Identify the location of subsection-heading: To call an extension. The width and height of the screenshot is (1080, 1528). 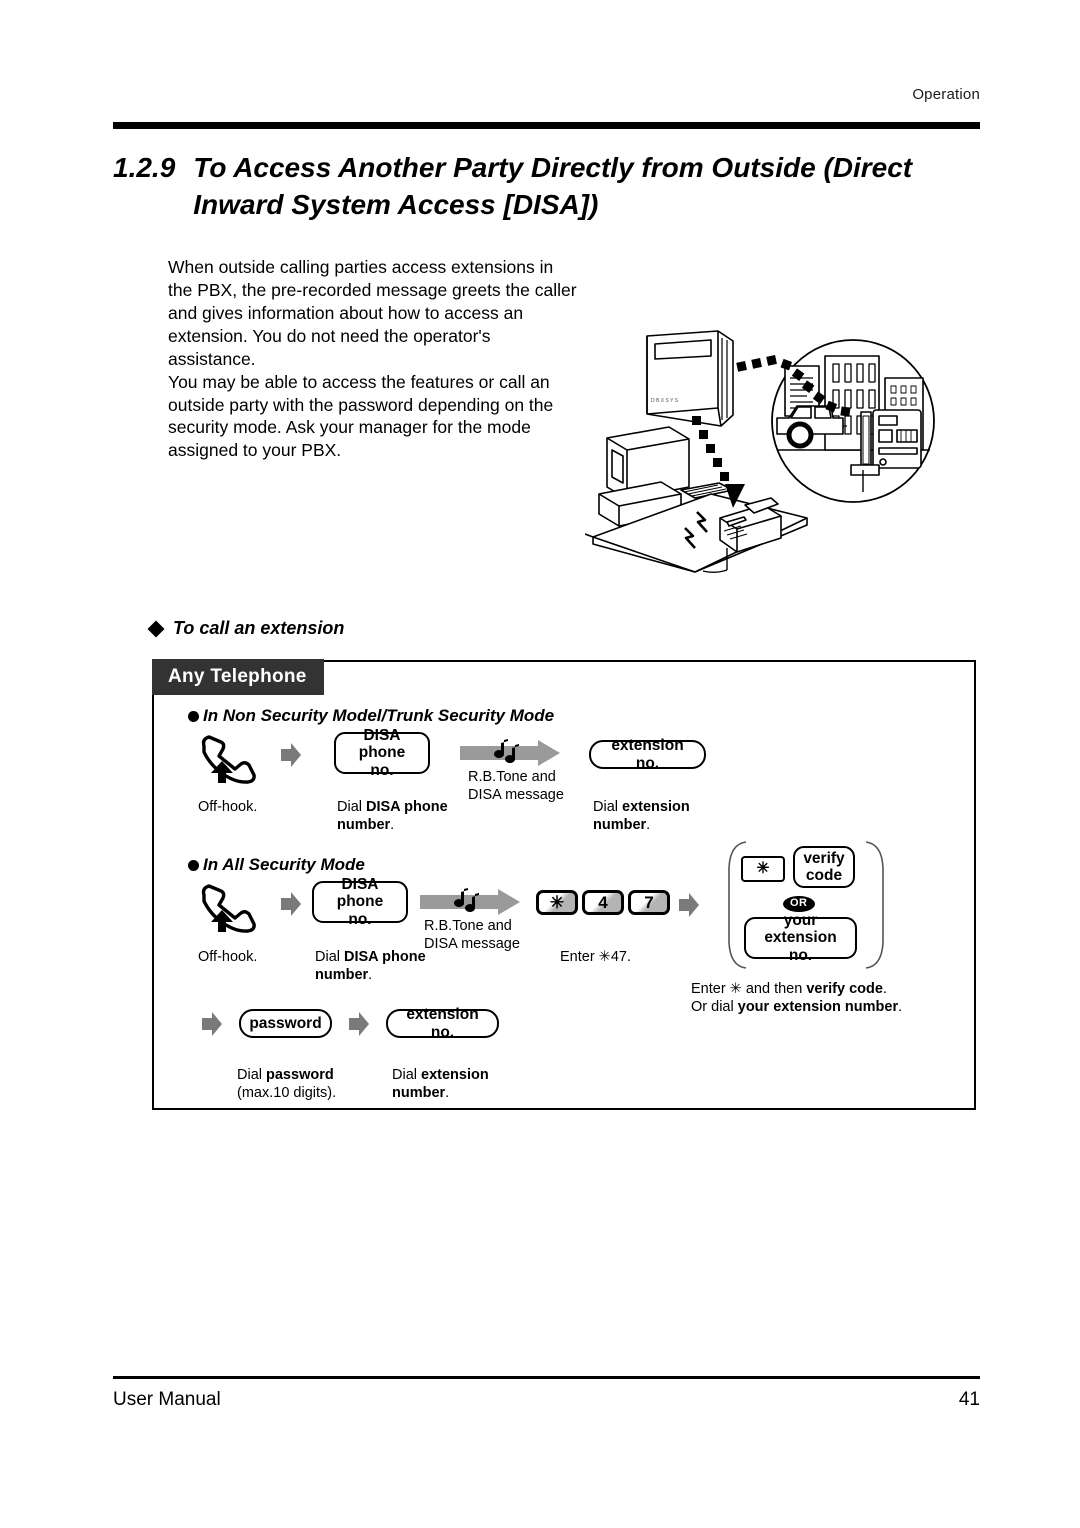
(246, 628).